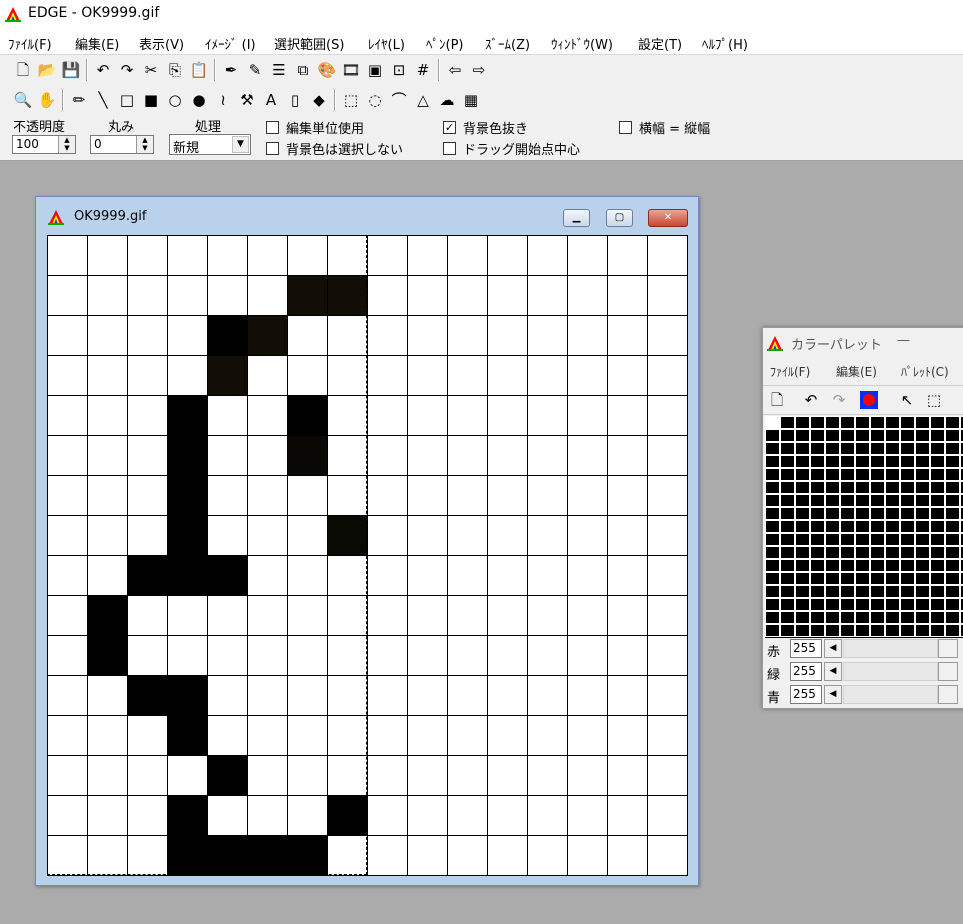 This screenshot has height=924, width=963. What do you see at coordinates (71, 70) in the screenshot?
I see `save-icon: 💾` at bounding box center [71, 70].